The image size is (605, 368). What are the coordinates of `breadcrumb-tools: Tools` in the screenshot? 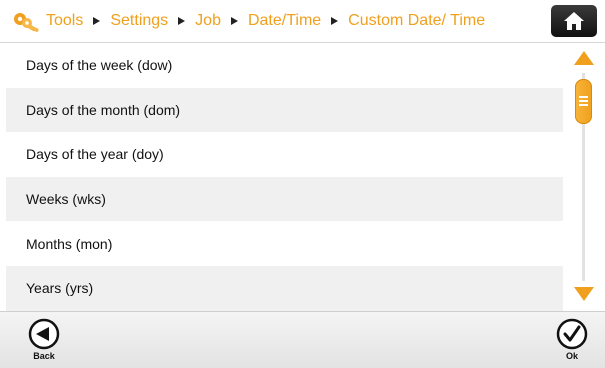 It's located at (64, 21).